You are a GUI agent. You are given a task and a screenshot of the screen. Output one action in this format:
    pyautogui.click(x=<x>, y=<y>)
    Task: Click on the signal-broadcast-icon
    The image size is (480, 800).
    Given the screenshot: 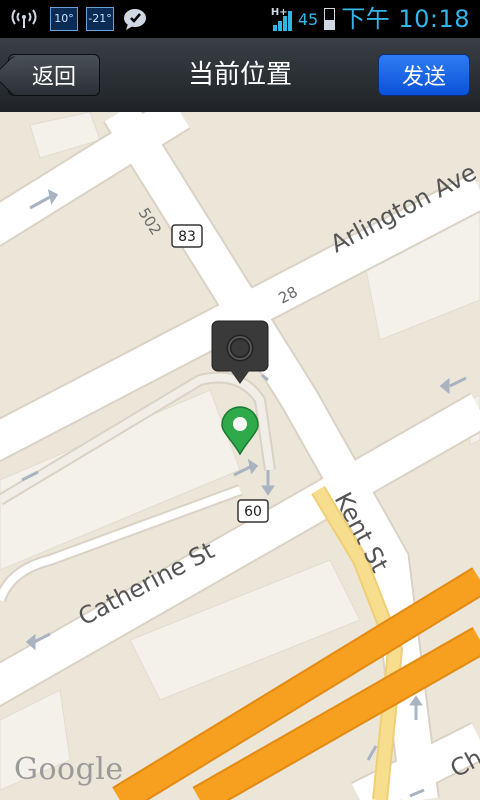 What is the action you would take?
    pyautogui.click(x=24, y=19)
    